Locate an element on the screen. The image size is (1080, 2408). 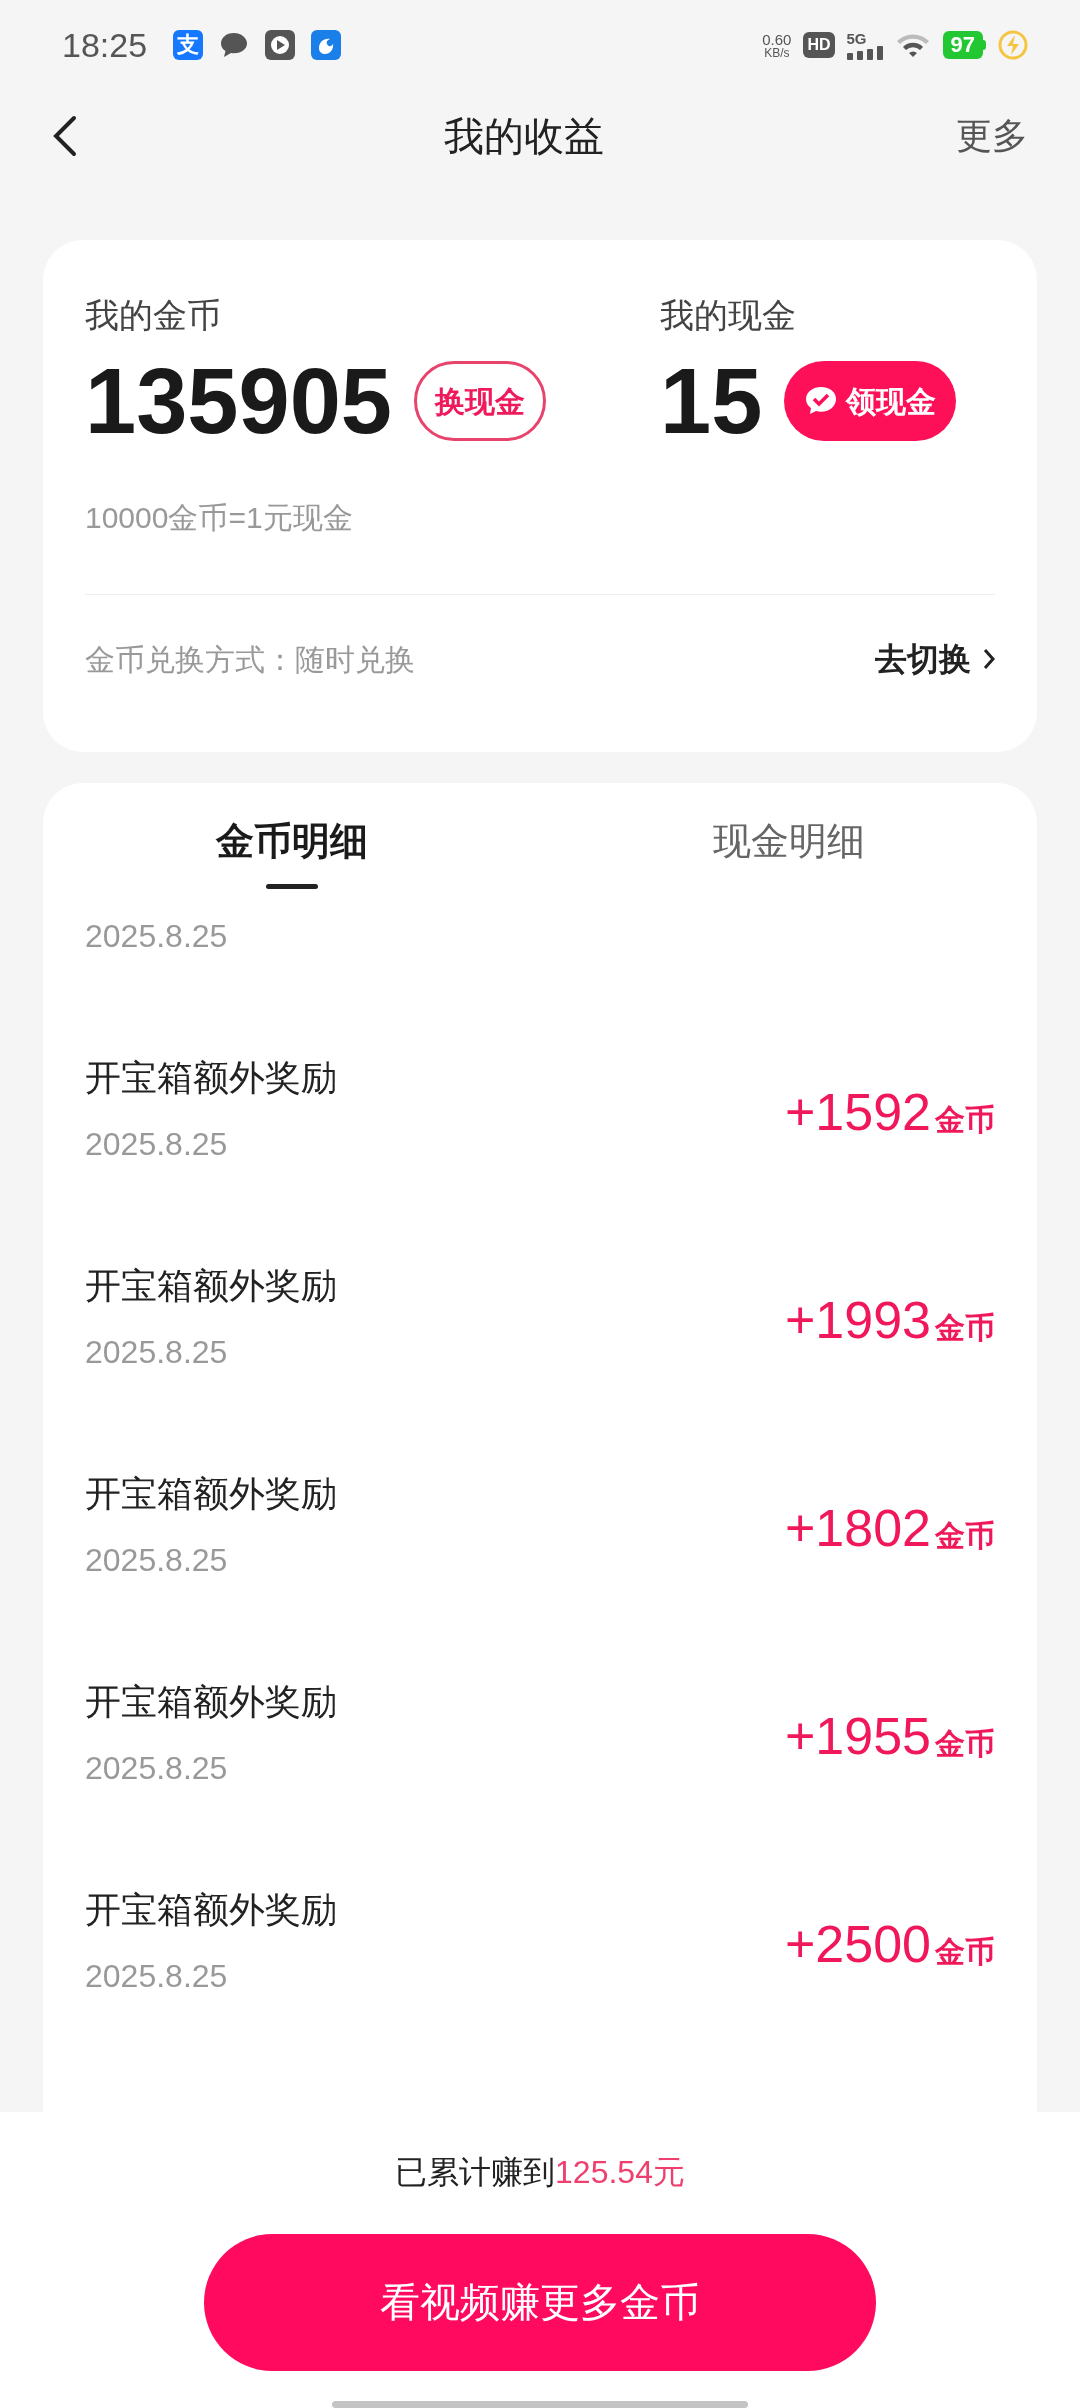
chat-bubble-icon is located at coordinates (234, 45).